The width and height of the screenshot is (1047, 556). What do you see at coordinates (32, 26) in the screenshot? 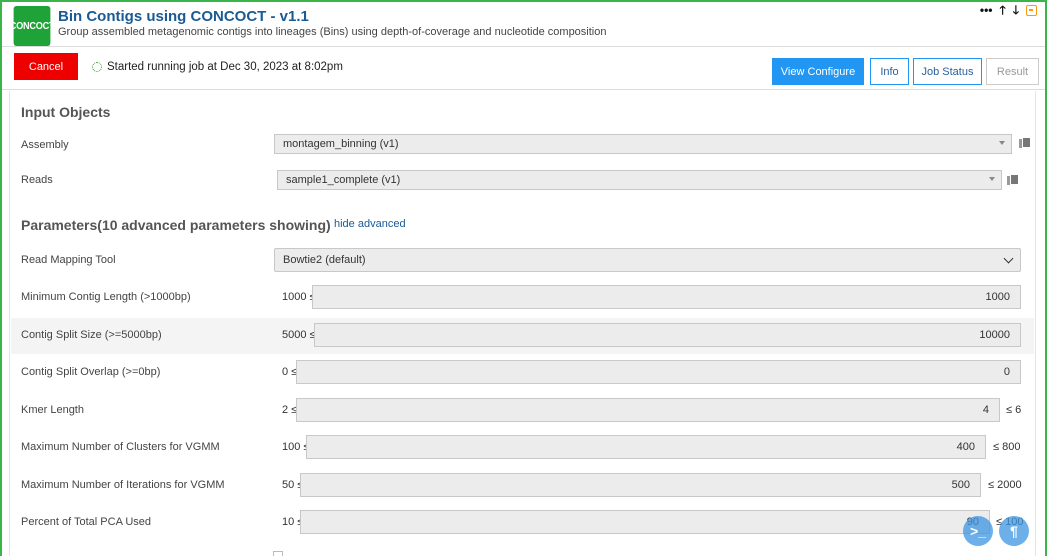
I see `concoct-logo: CONCOCT` at bounding box center [32, 26].